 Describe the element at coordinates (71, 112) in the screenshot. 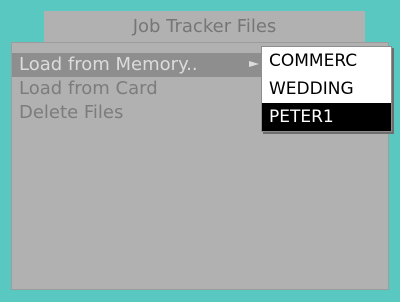

I see `menu-item-label: Delete Files` at that location.